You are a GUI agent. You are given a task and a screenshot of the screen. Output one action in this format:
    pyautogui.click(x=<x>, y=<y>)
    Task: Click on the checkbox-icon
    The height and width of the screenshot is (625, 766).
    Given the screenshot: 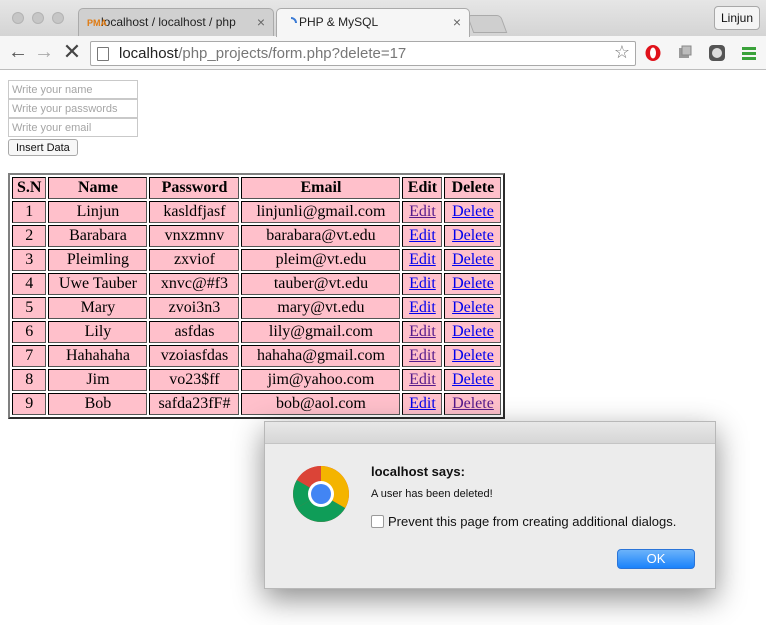 What is the action you would take?
    pyautogui.click(x=377, y=521)
    